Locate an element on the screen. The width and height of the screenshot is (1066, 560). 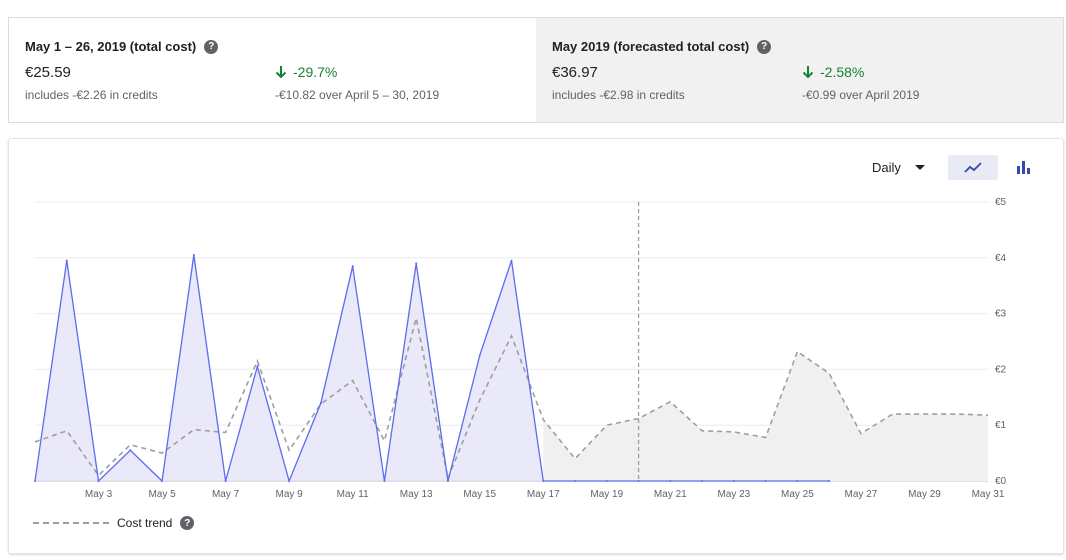
x-tick-label: May 9 is located at coordinates (290, 494).